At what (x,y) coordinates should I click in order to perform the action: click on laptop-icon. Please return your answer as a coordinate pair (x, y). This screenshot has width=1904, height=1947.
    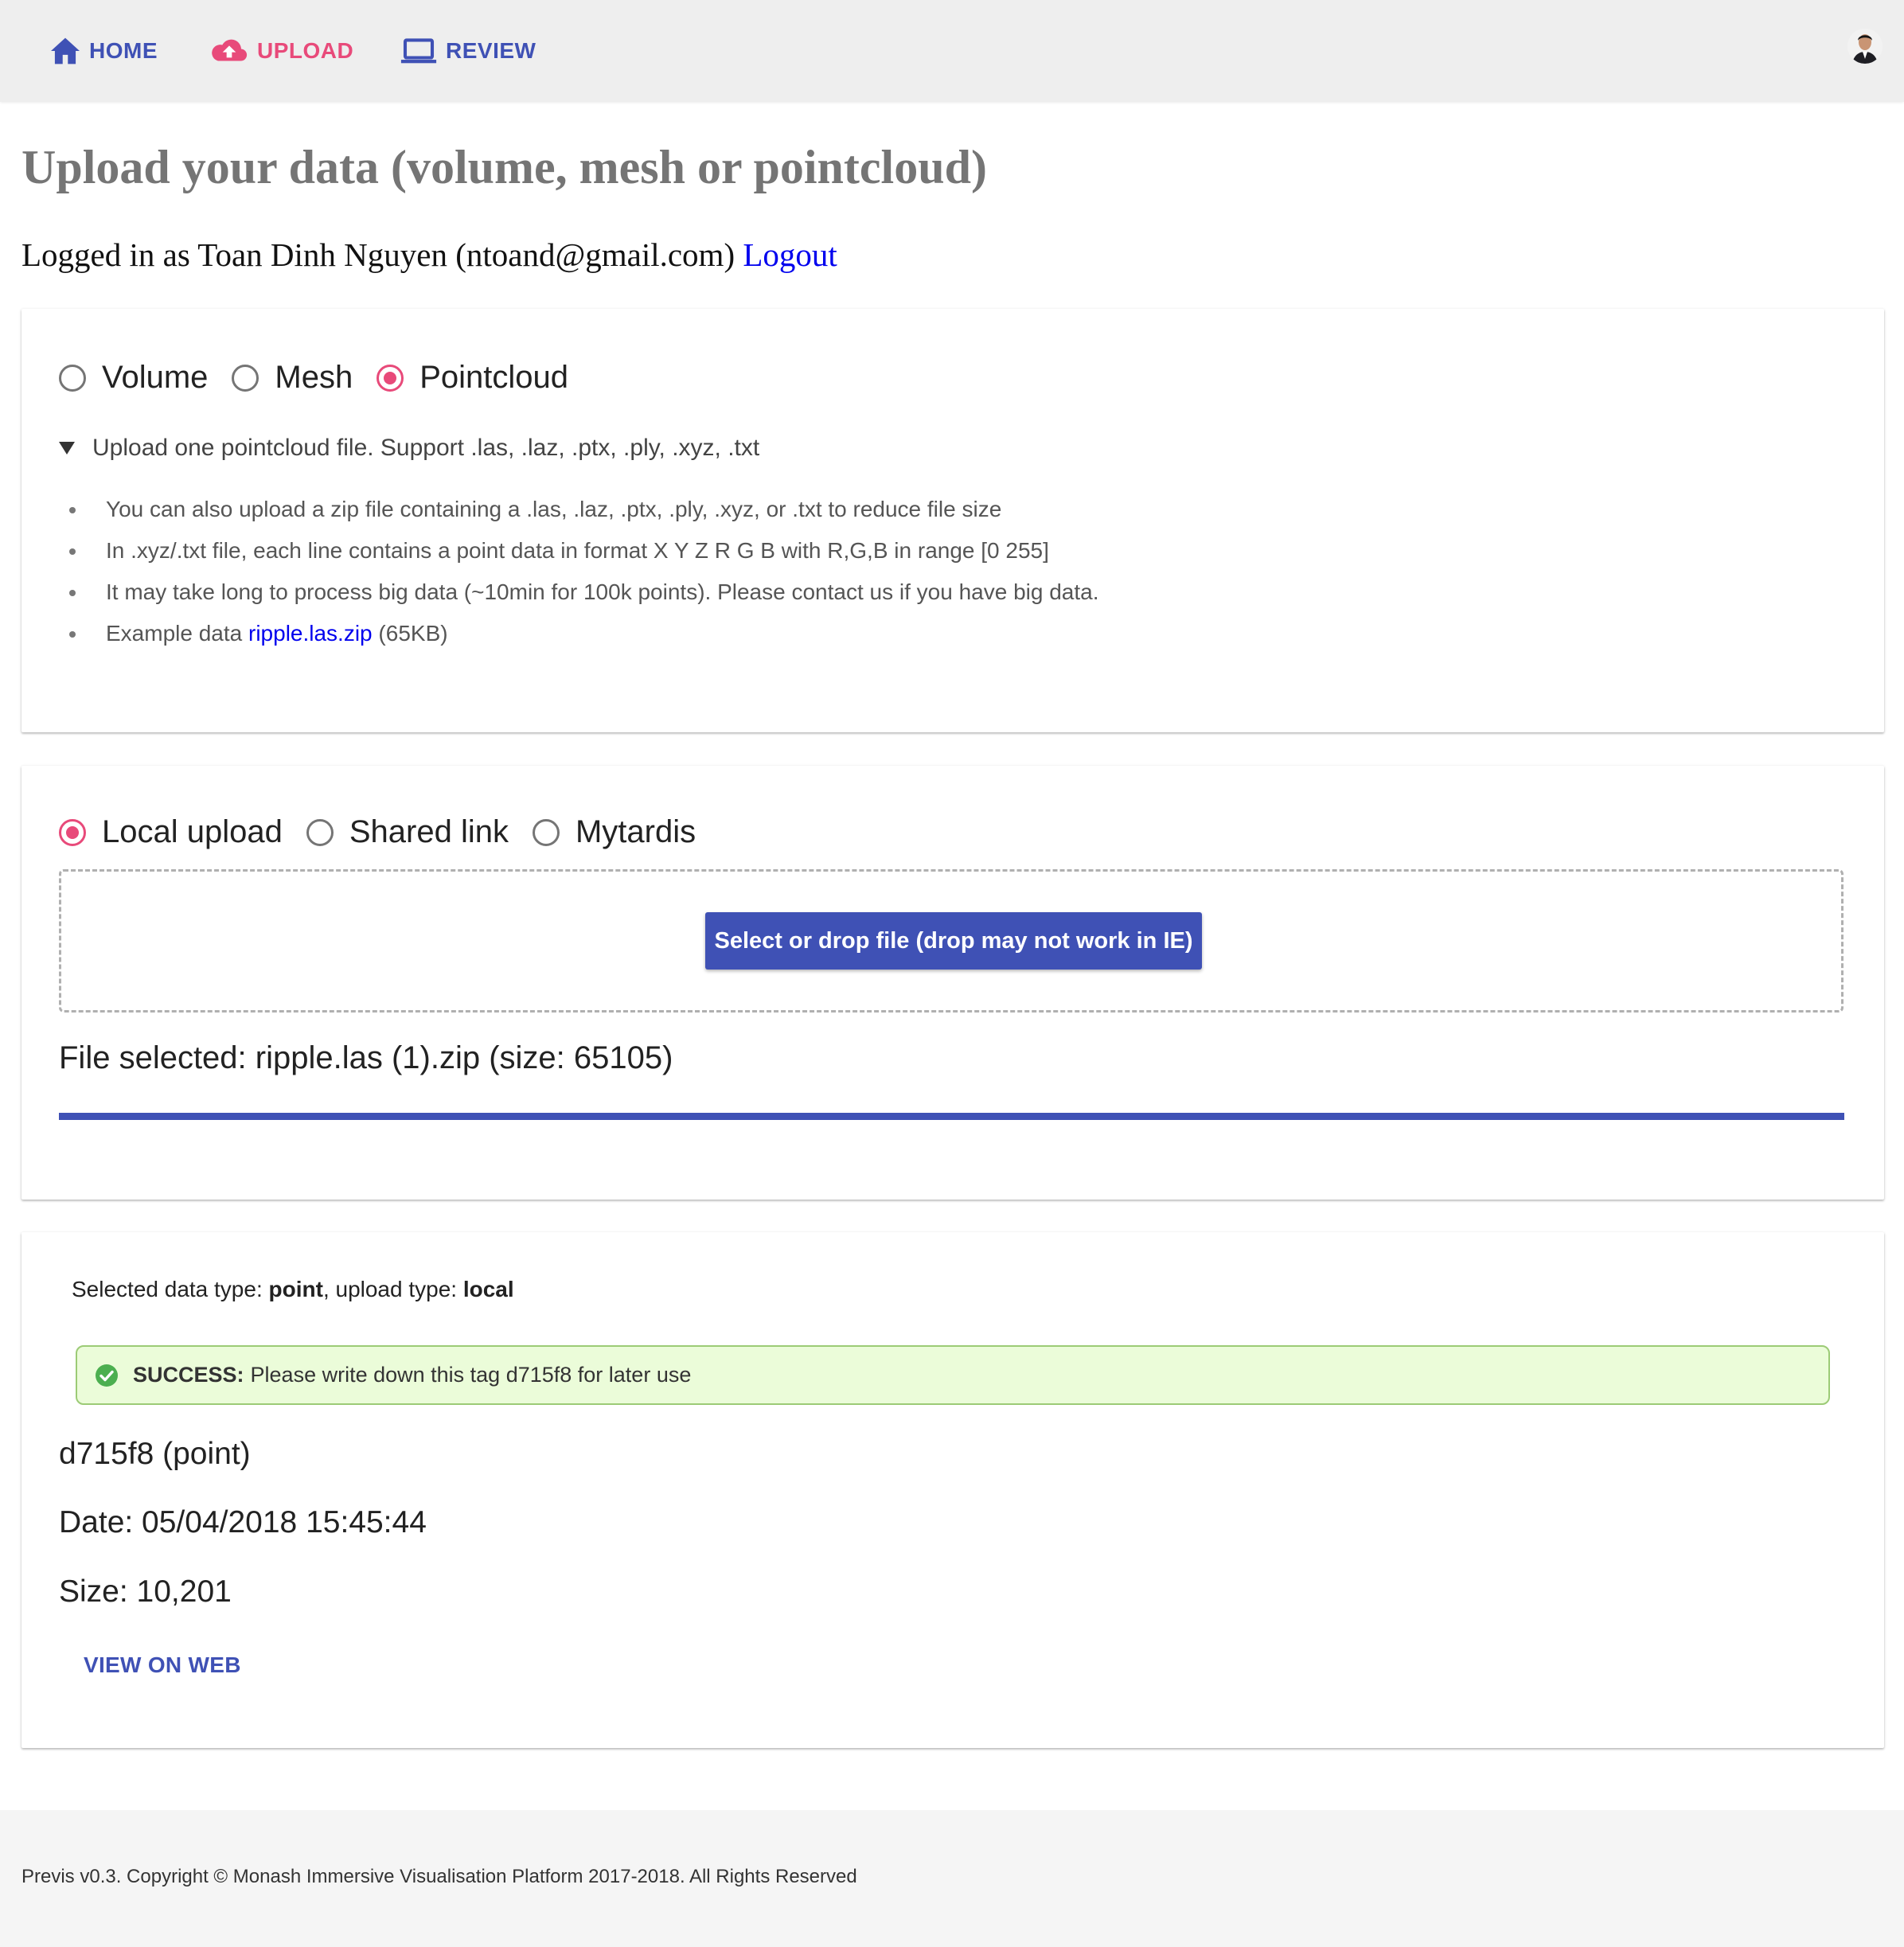
    Looking at the image, I should click on (419, 51).